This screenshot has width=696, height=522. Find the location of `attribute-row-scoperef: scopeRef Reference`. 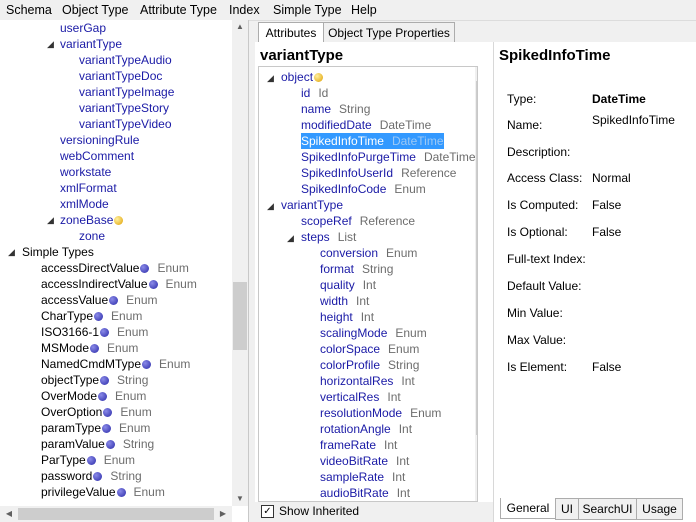

attribute-row-scoperef: scopeRef Reference is located at coordinates (358, 221).